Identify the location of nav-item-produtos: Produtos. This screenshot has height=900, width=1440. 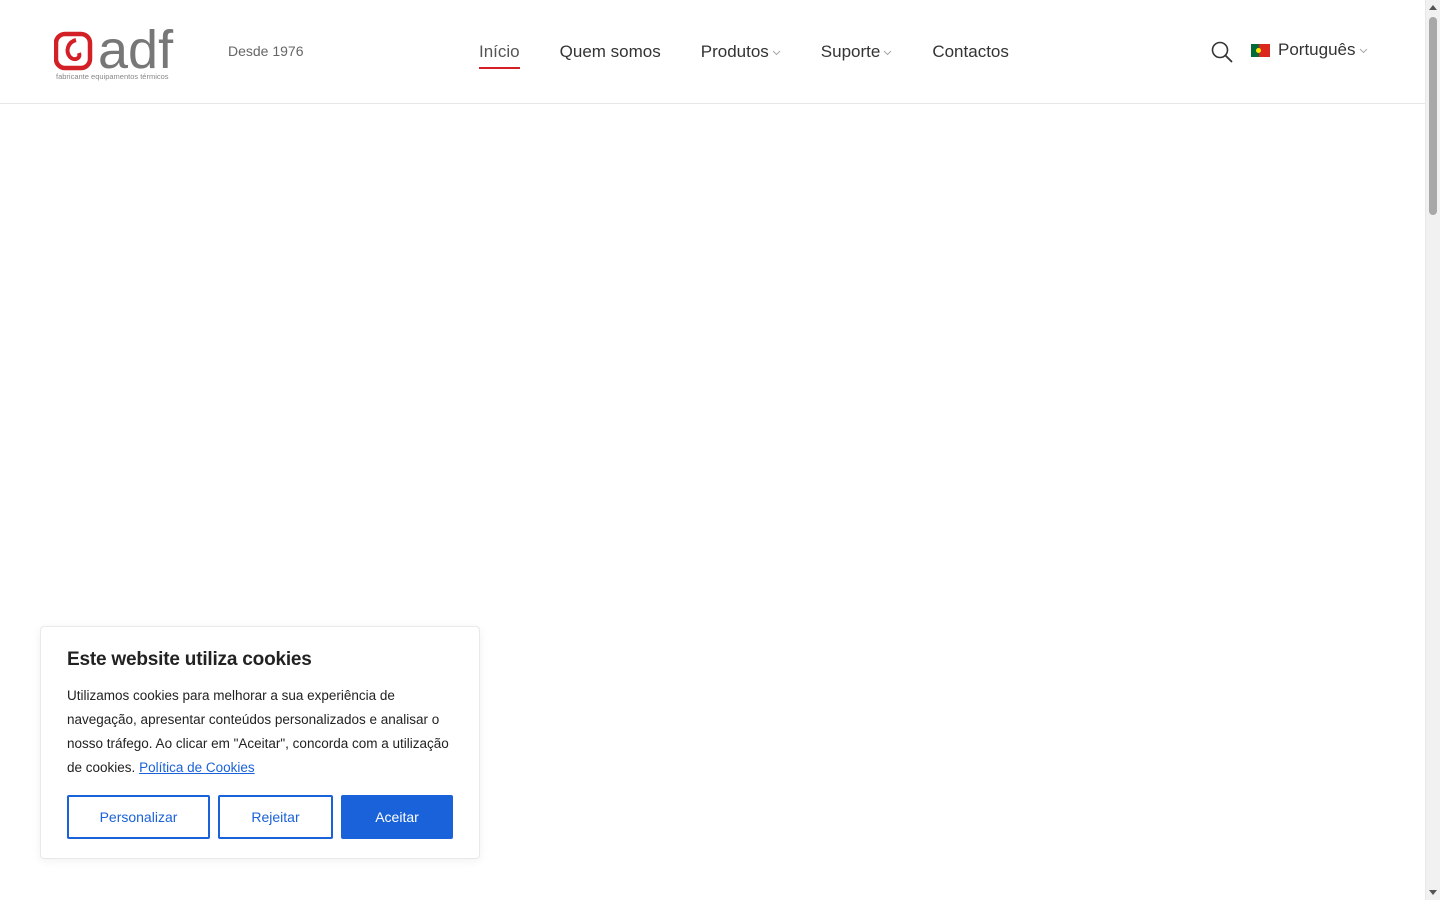
(741, 52).